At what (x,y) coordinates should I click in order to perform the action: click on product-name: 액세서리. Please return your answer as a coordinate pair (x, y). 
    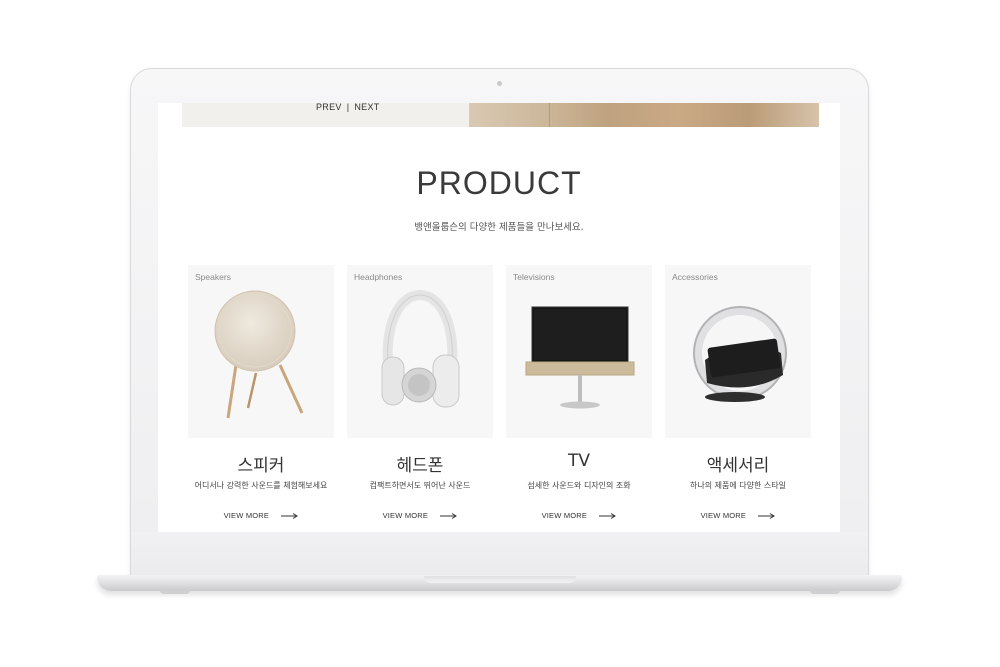
    Looking at the image, I should click on (738, 463).